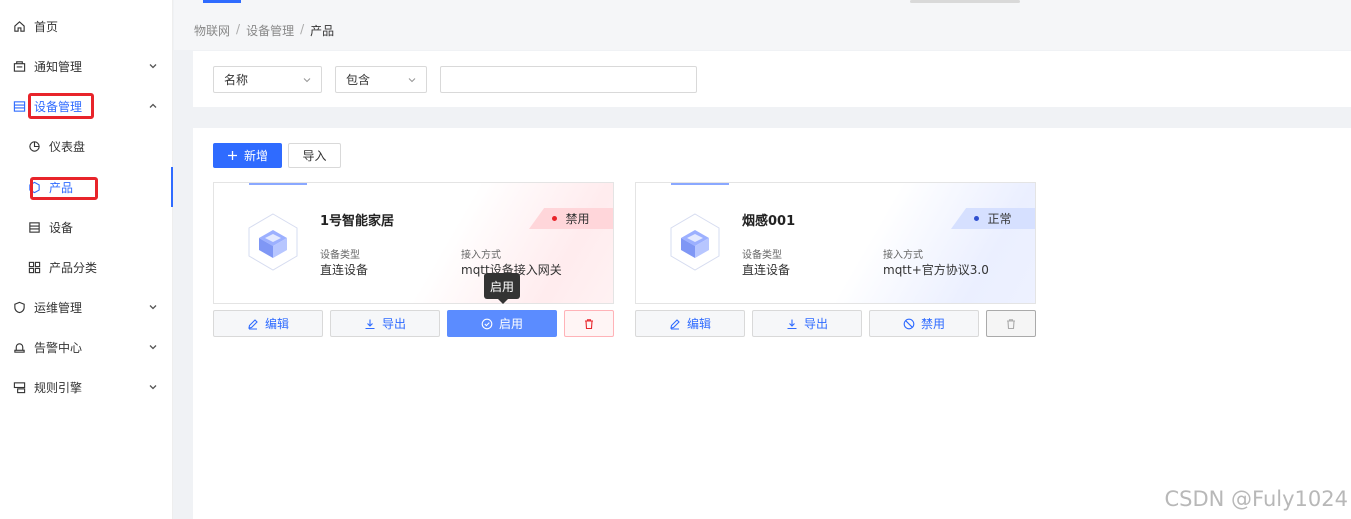 The width and height of the screenshot is (1351, 519). Describe the element at coordinates (19, 387) in the screenshot. I see `rule-engine-icon` at that location.